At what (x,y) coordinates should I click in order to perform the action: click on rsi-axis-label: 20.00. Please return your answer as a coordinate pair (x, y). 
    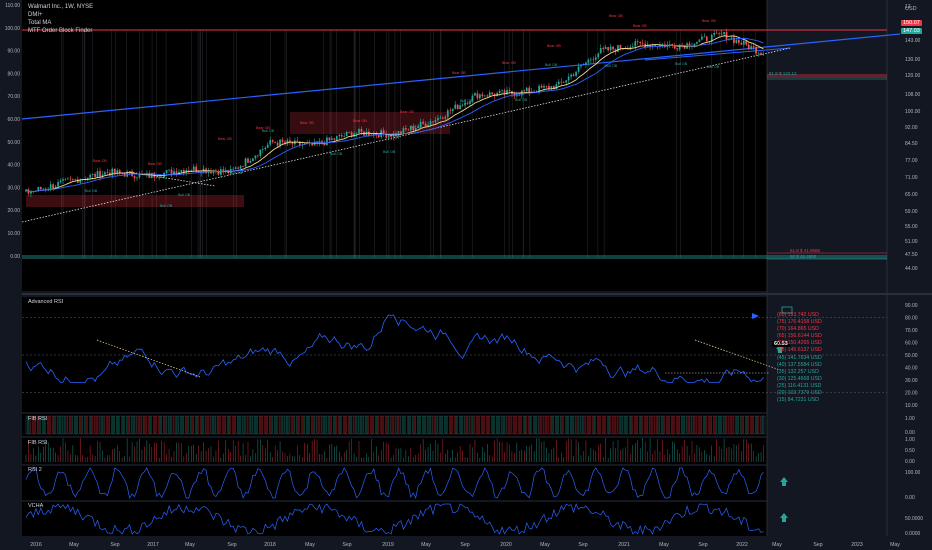
    Looking at the image, I should click on (911, 394).